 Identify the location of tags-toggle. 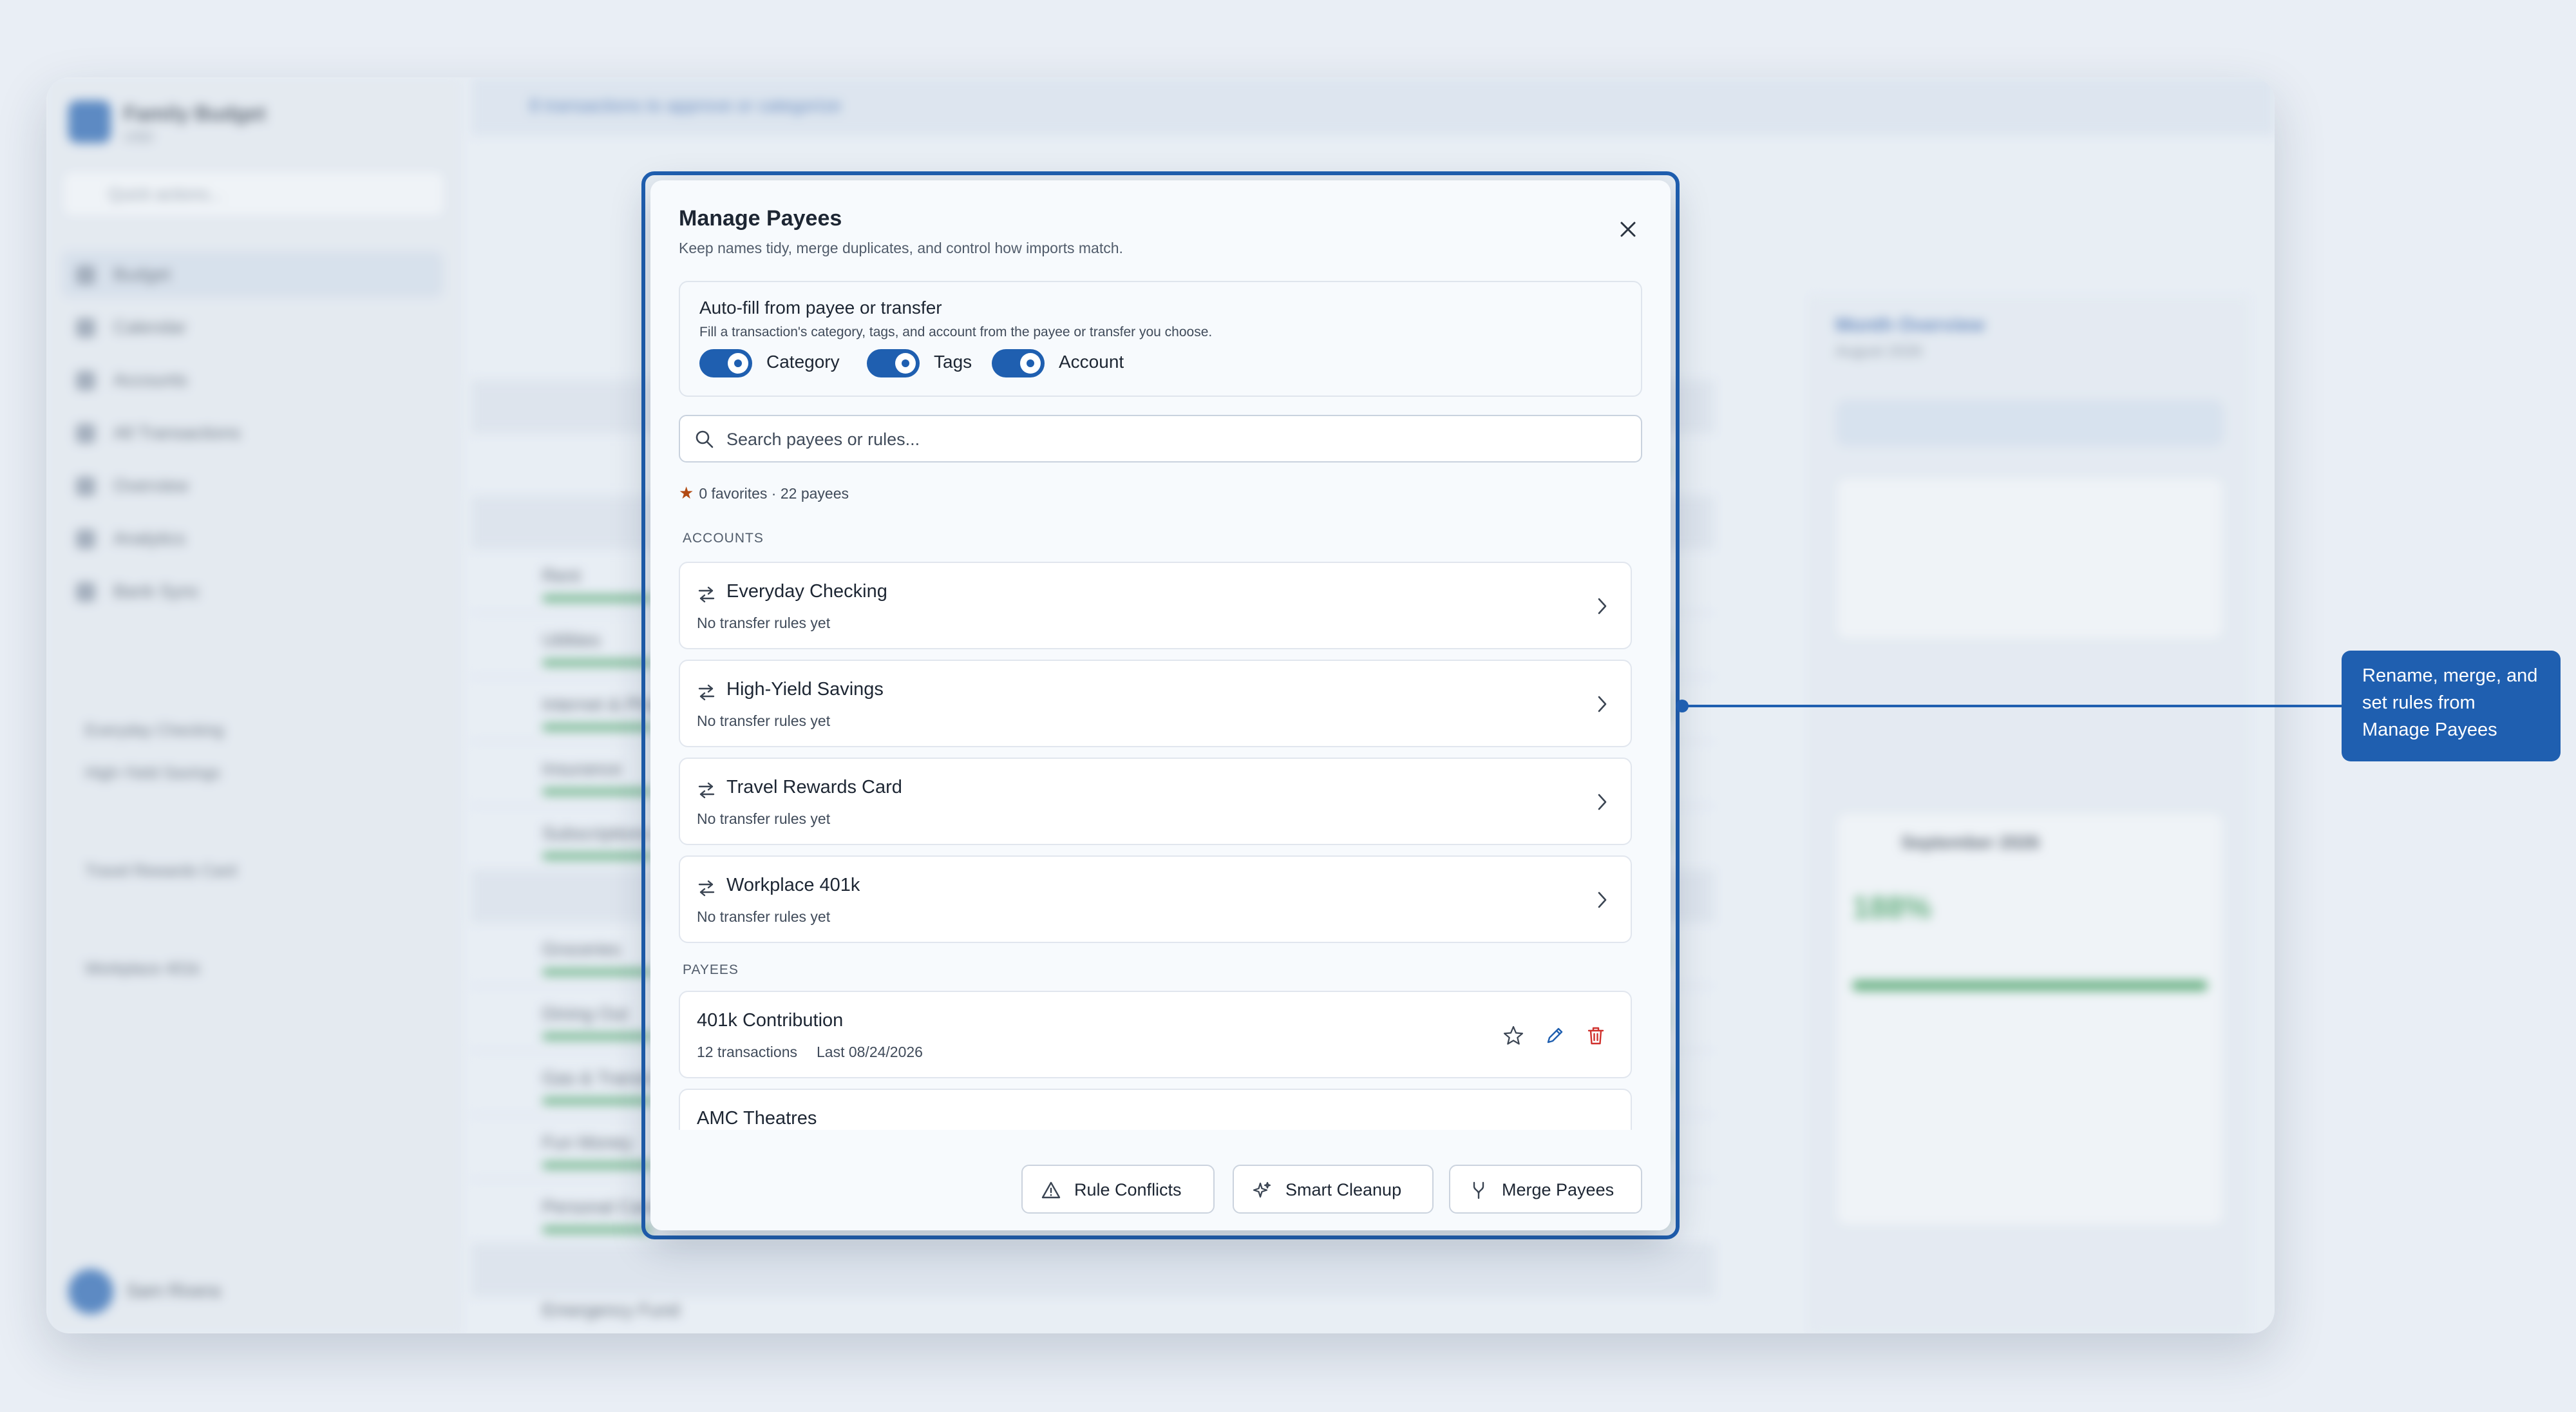
(893, 363).